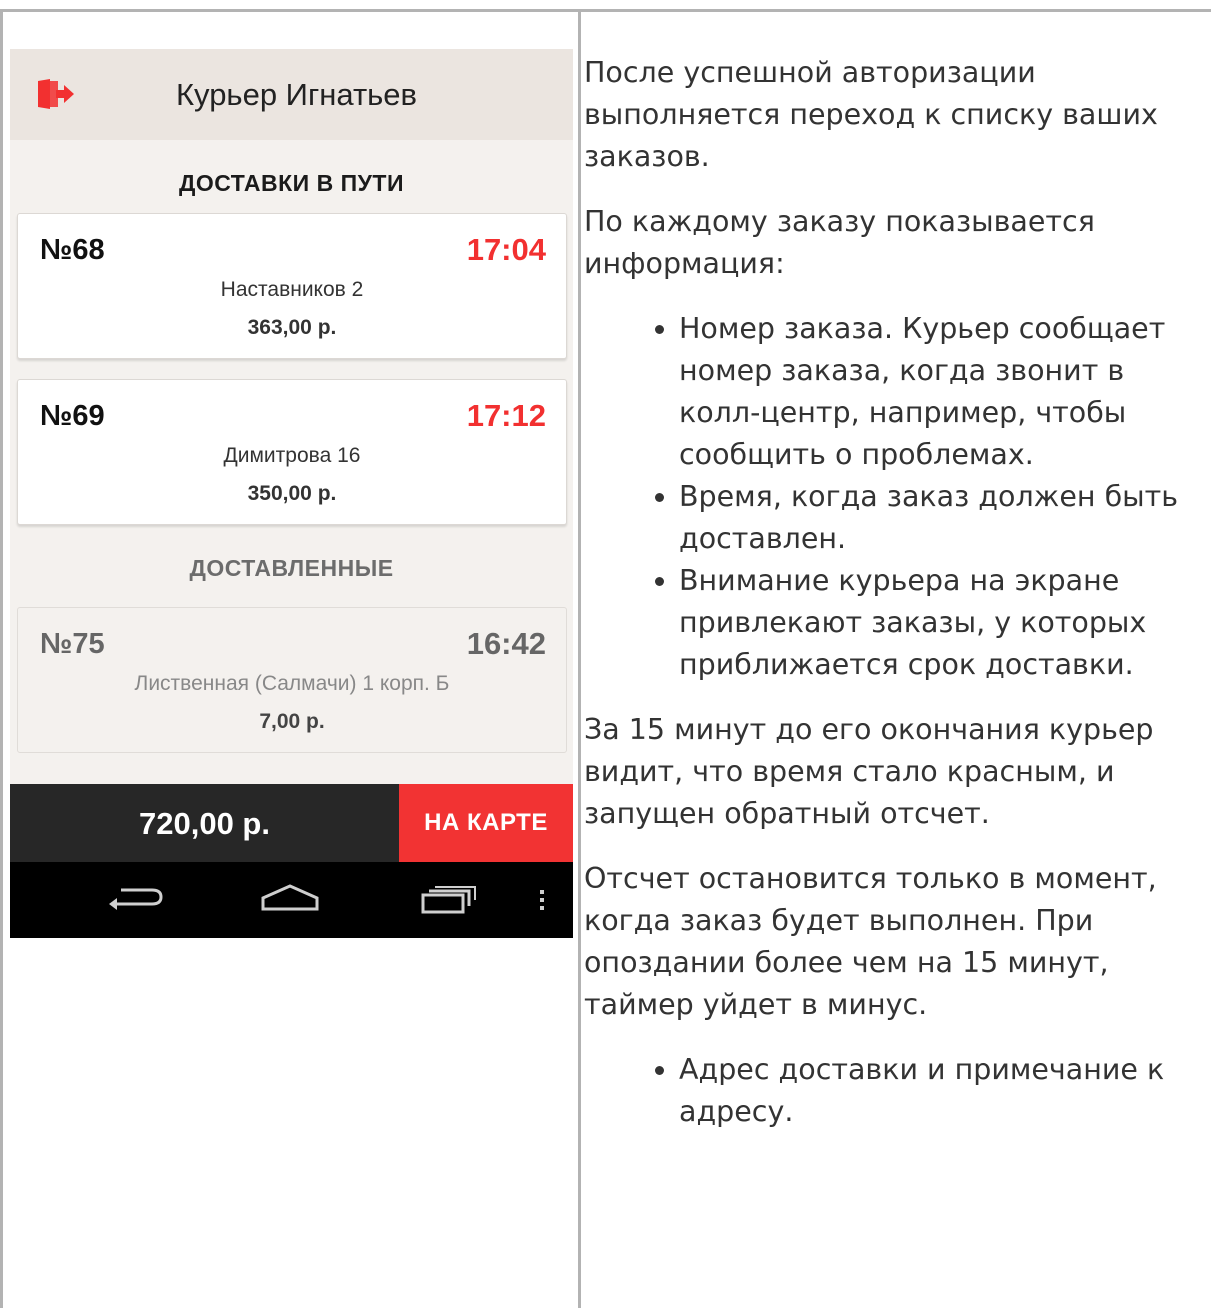  Describe the element at coordinates (72, 644) in the screenshot. I see `order-number: №75` at that location.